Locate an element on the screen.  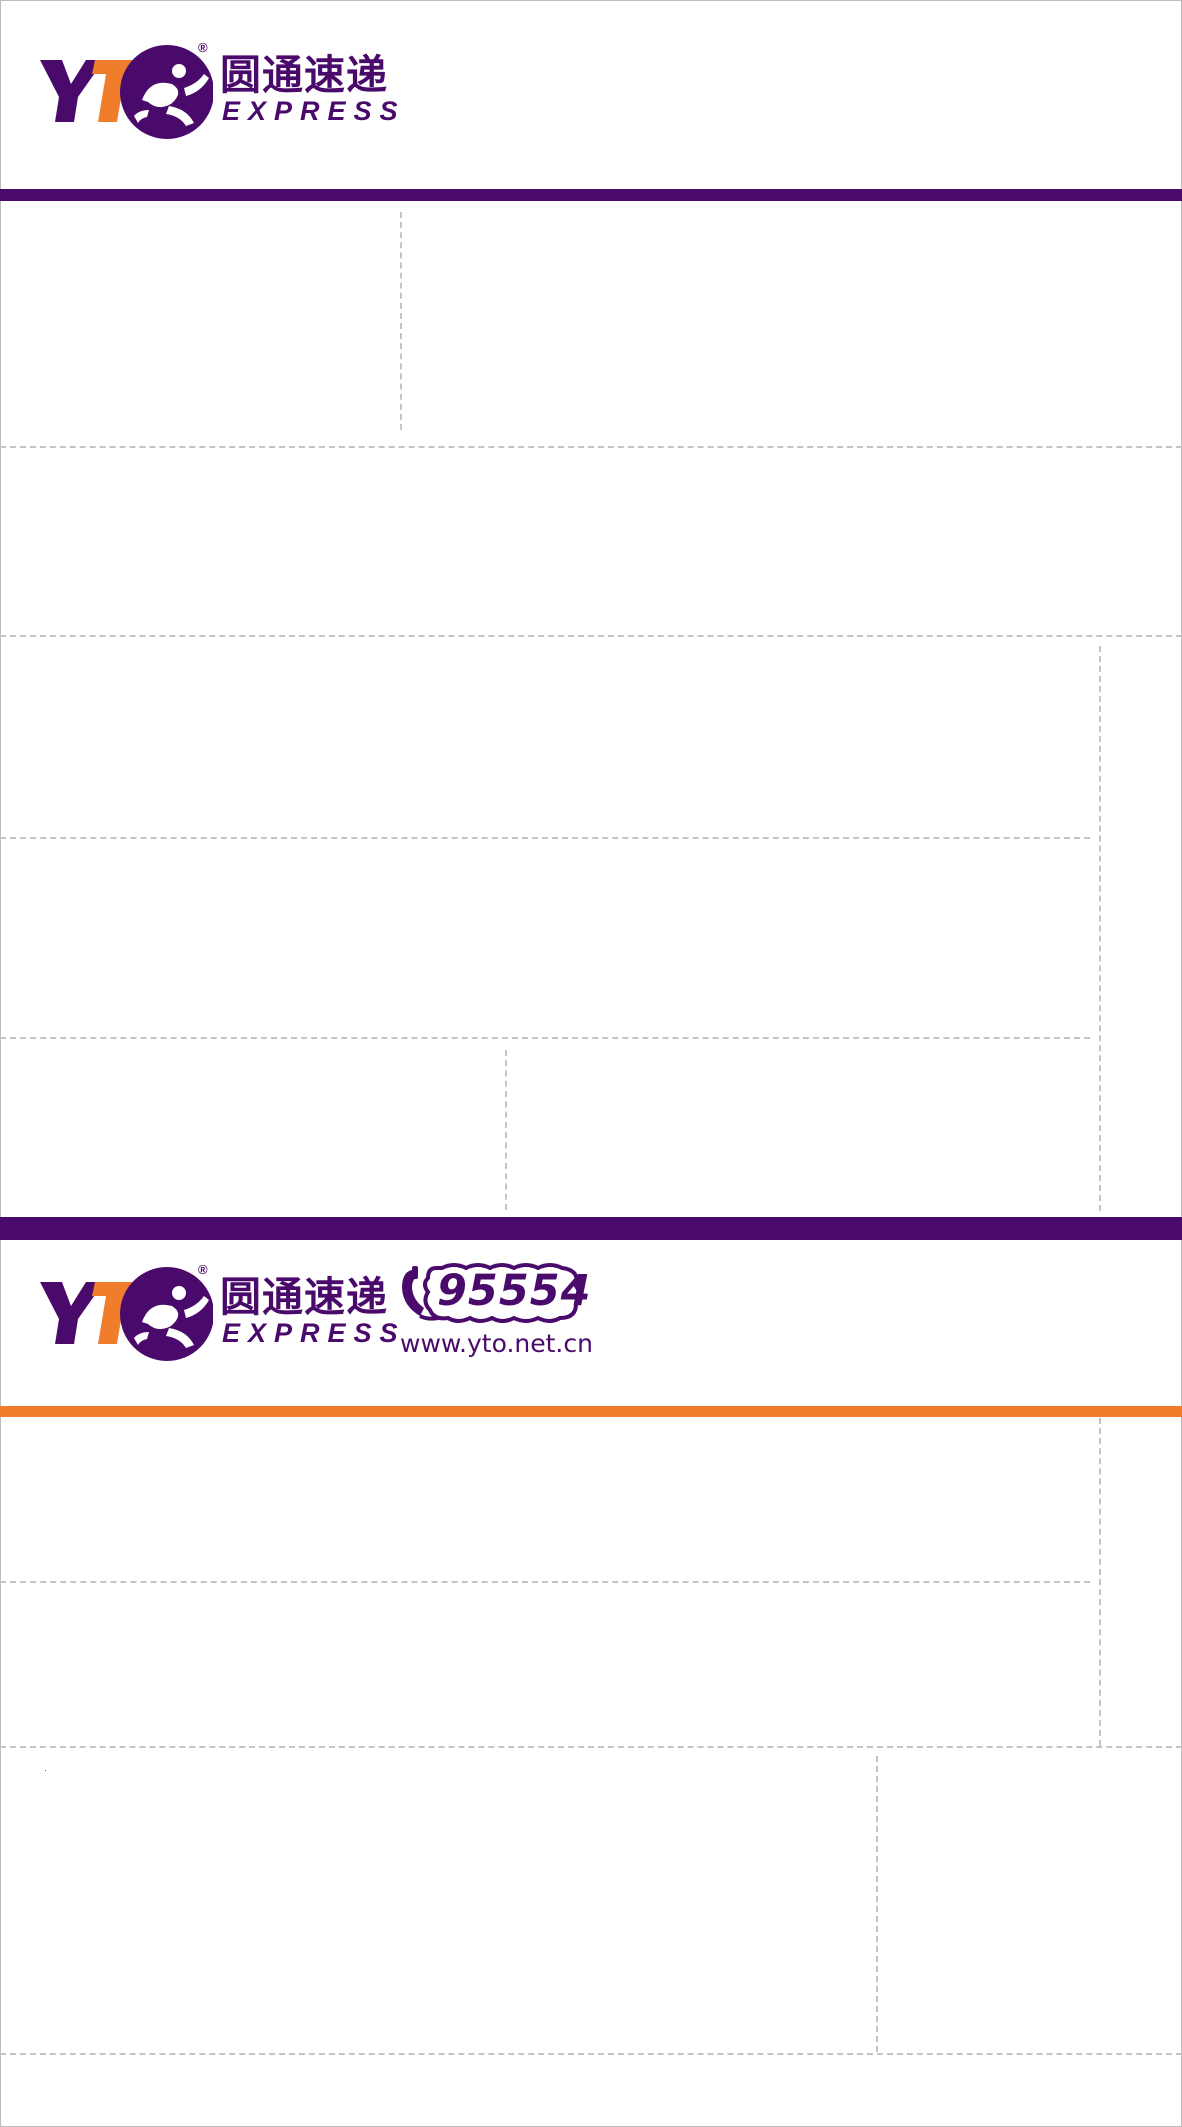
orange-bar is located at coordinates (591, 1411).